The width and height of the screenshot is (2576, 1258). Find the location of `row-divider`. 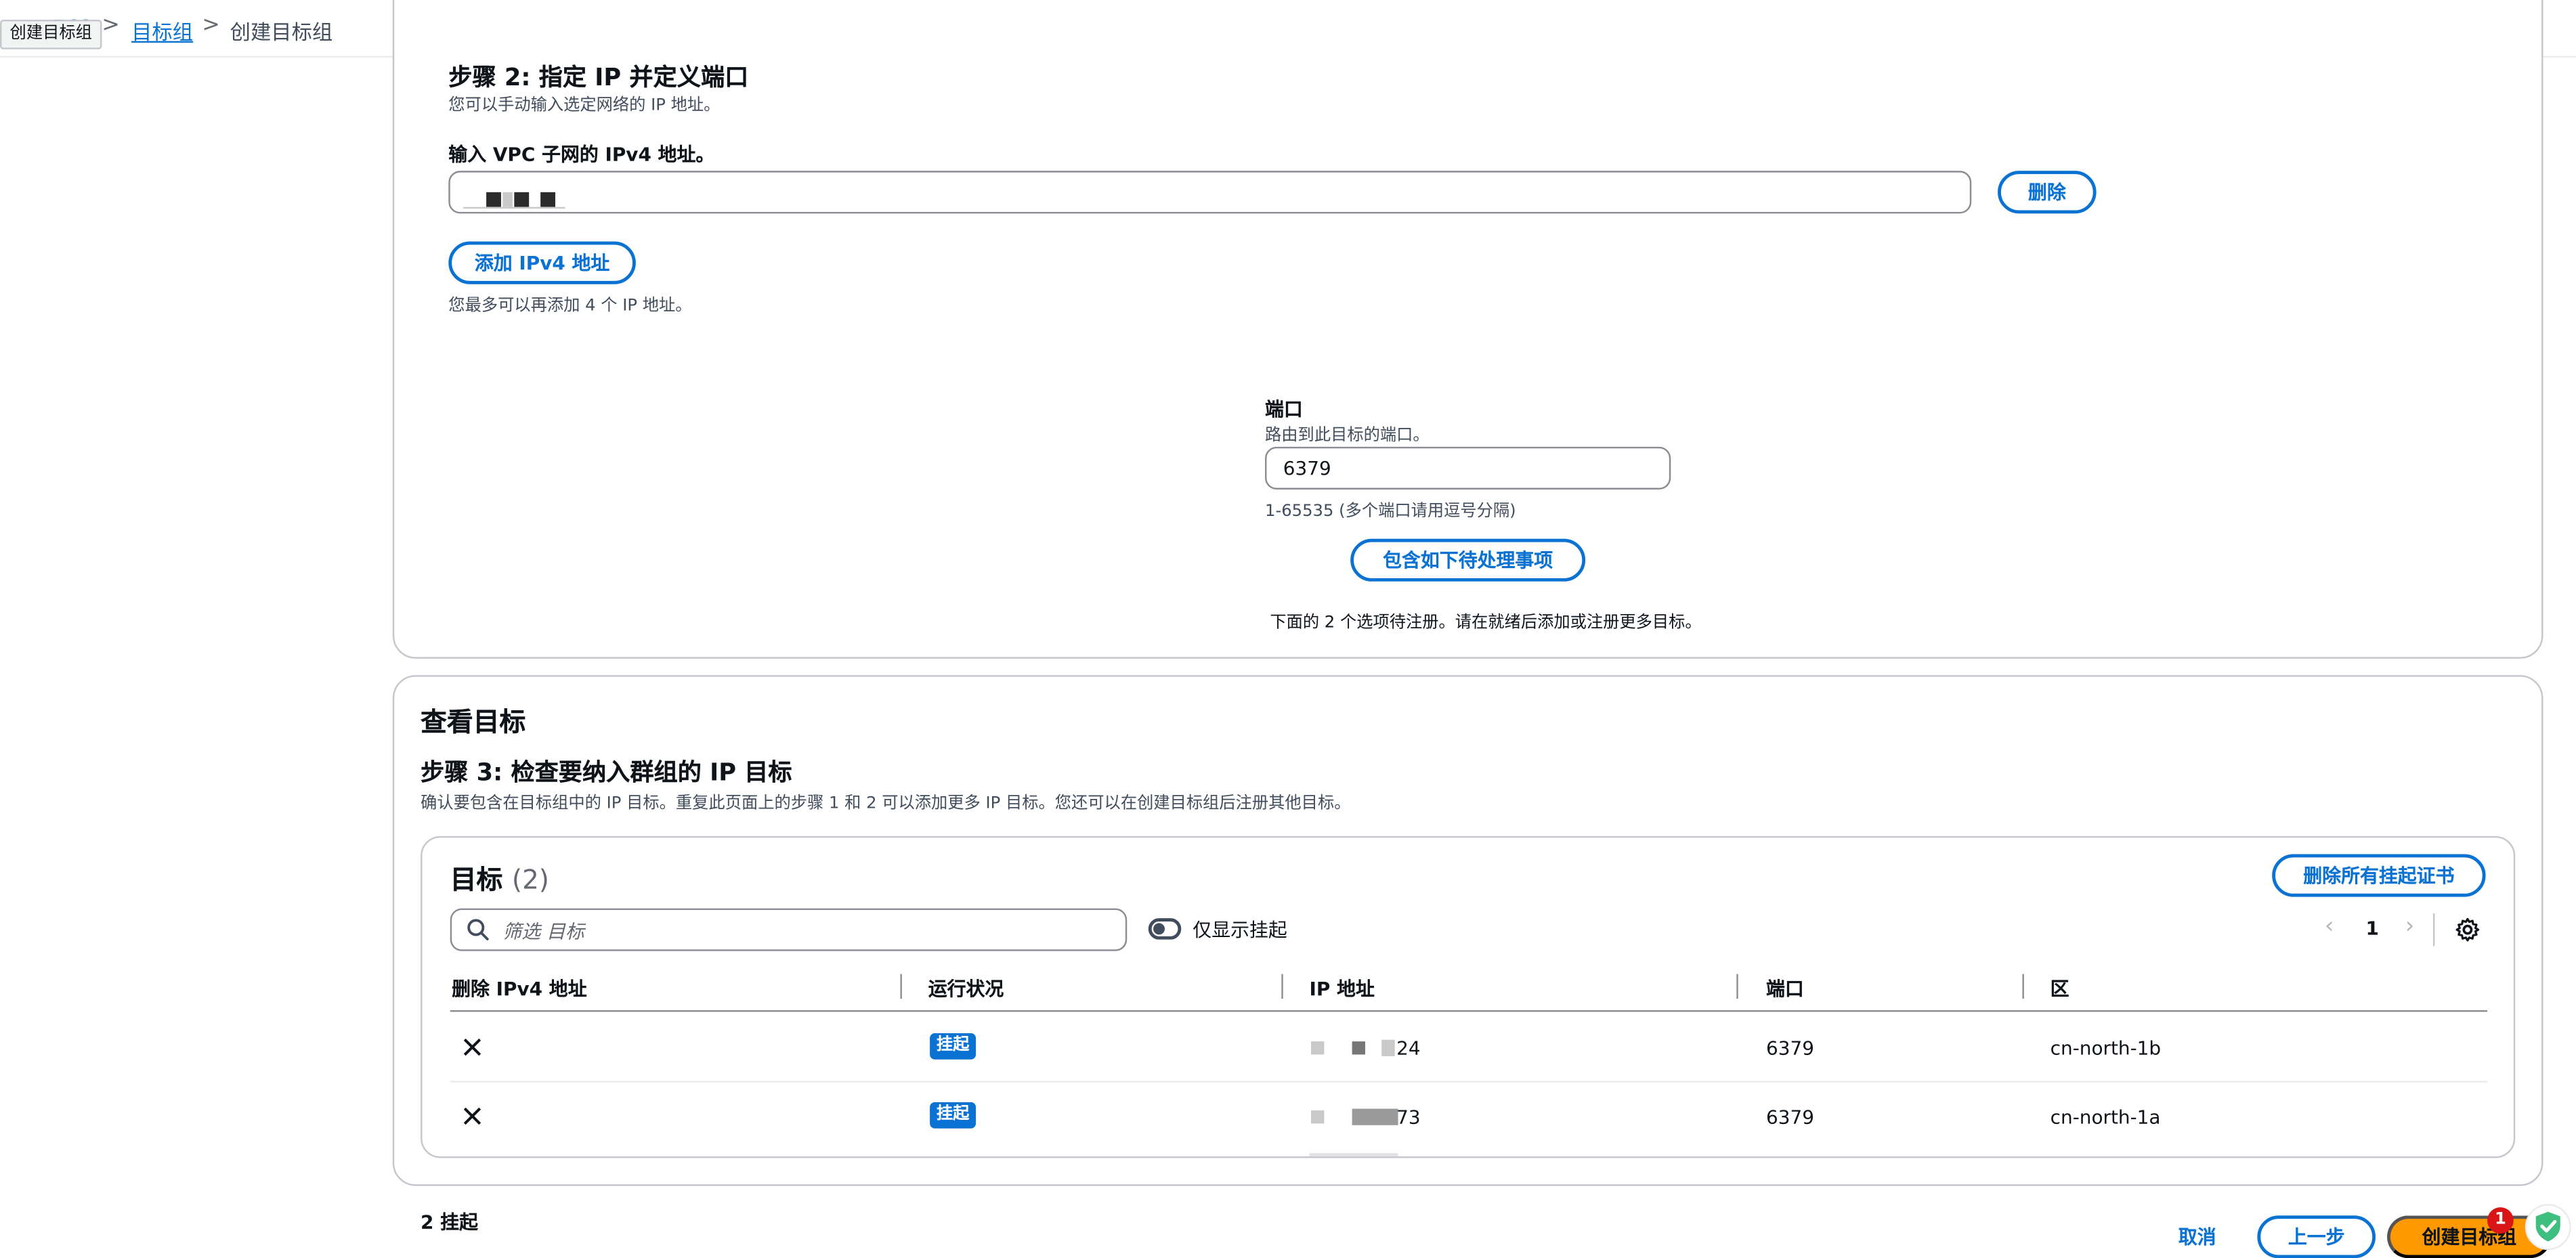

row-divider is located at coordinates (1468, 1082).